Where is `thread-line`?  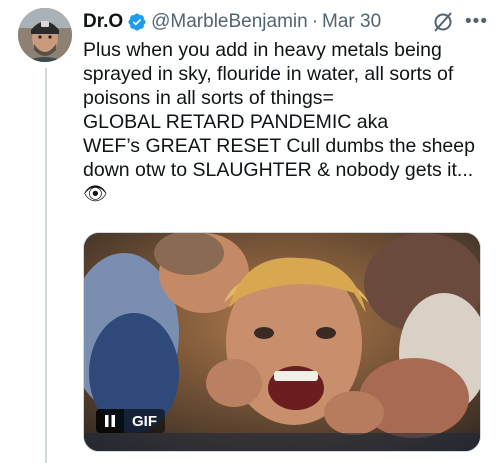 thread-line is located at coordinates (46, 265).